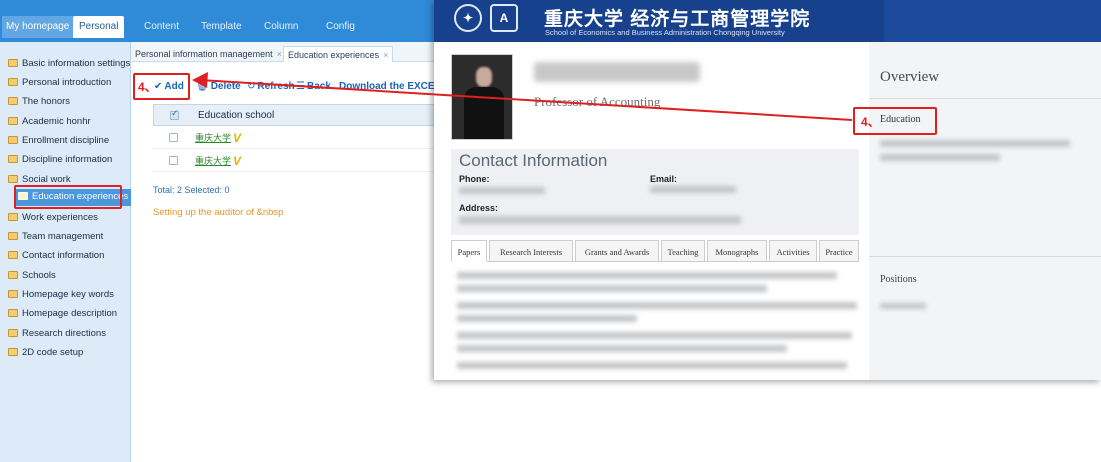  What do you see at coordinates (502, 190) in the screenshot?
I see `phone-redacted` at bounding box center [502, 190].